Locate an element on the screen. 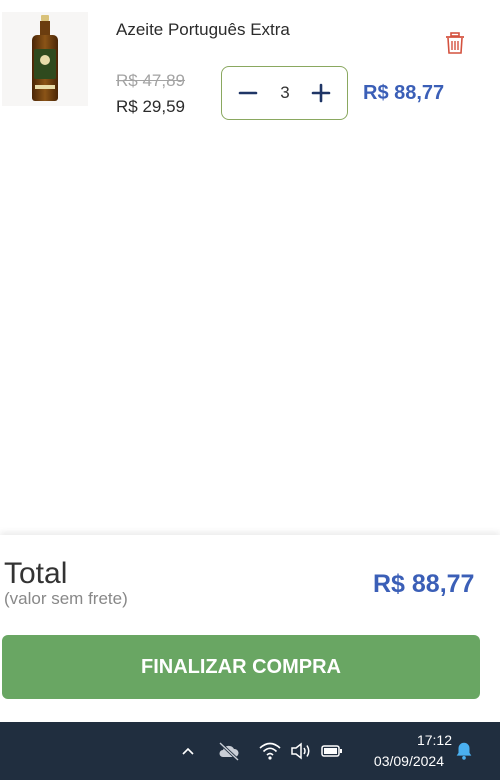  notifications-button is located at coordinates (464, 751).